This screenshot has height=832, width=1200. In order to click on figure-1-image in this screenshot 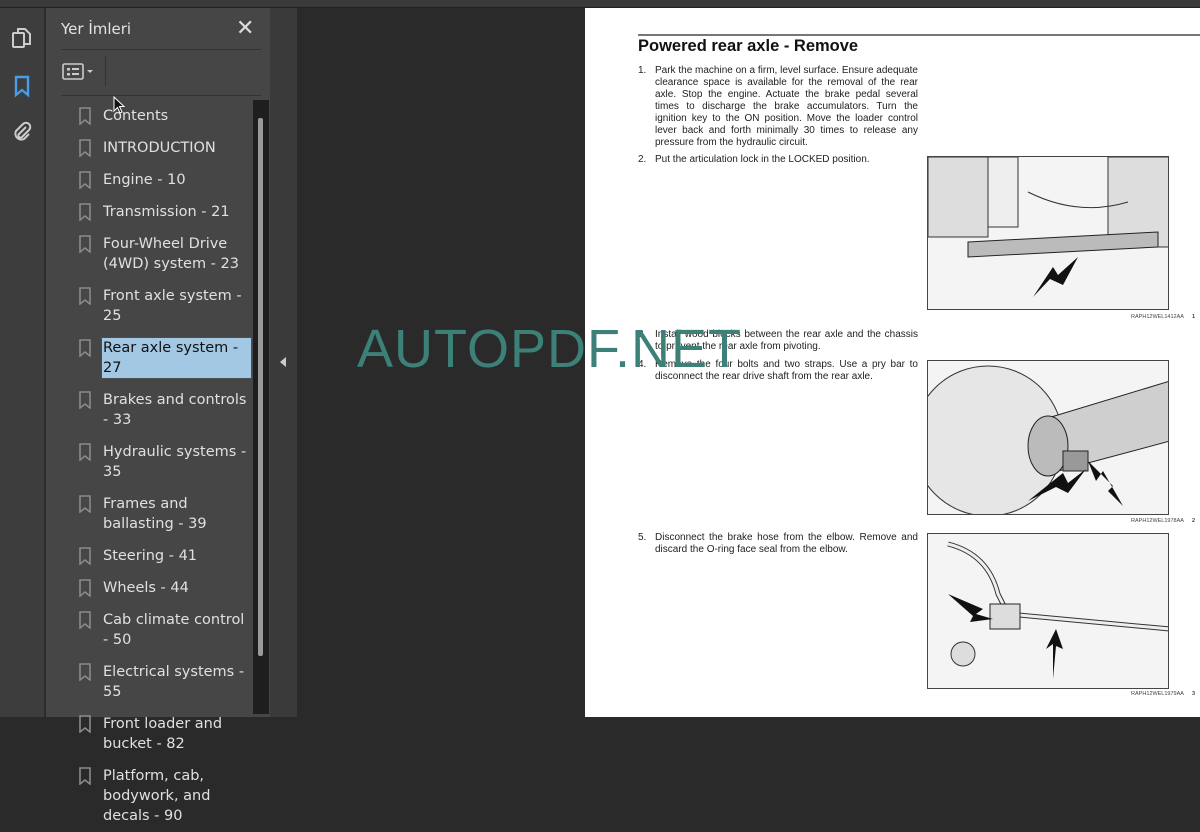, I will do `click(1048, 233)`.